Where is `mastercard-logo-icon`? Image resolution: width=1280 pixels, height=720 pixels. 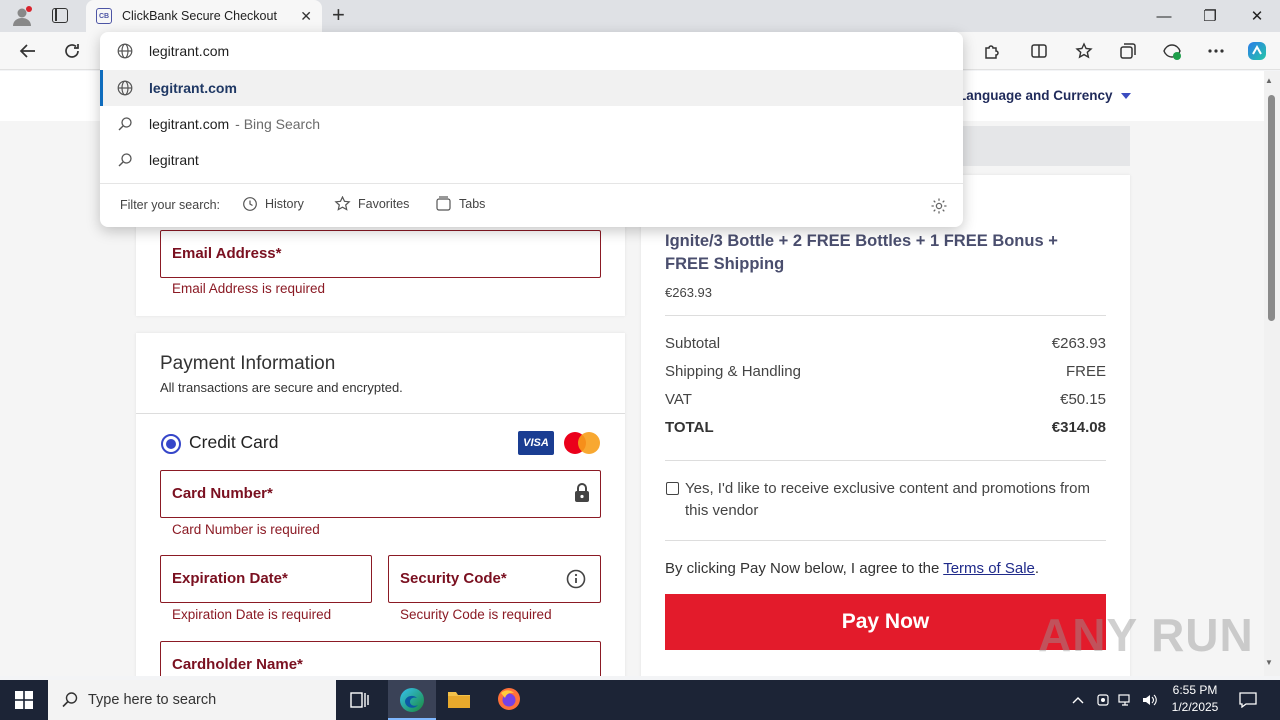
mastercard-logo-icon is located at coordinates (582, 443).